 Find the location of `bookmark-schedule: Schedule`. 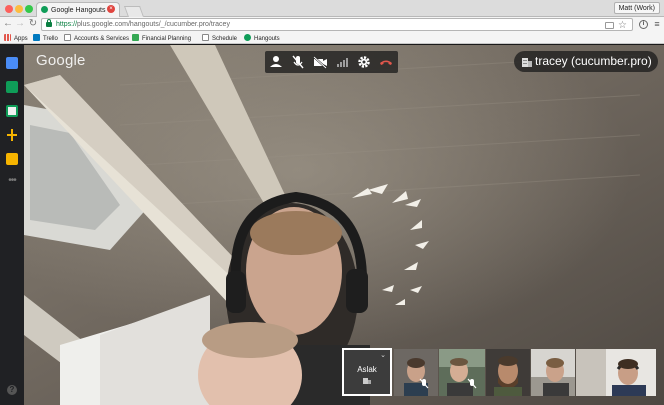

bookmark-schedule: Schedule is located at coordinates (219, 38).